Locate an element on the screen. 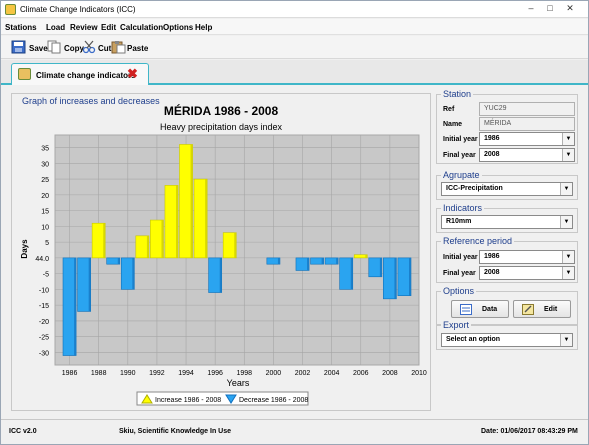  cut-button: Cut is located at coordinates (96, 47).